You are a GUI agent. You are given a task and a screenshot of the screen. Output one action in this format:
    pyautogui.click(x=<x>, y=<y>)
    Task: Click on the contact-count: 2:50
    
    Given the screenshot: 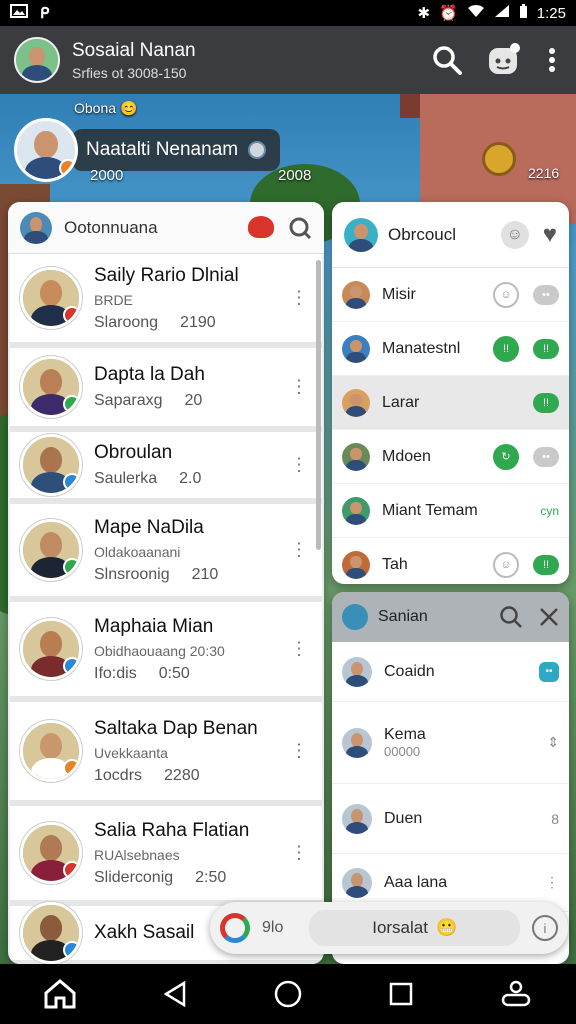 What is the action you would take?
    pyautogui.click(x=211, y=877)
    